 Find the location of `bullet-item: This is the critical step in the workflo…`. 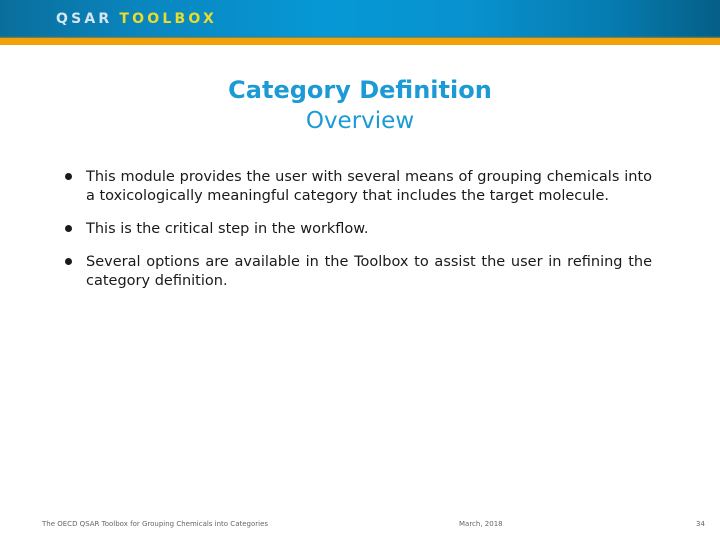

bullet-item: This is the critical step in the workflo… is located at coordinates (357, 229).